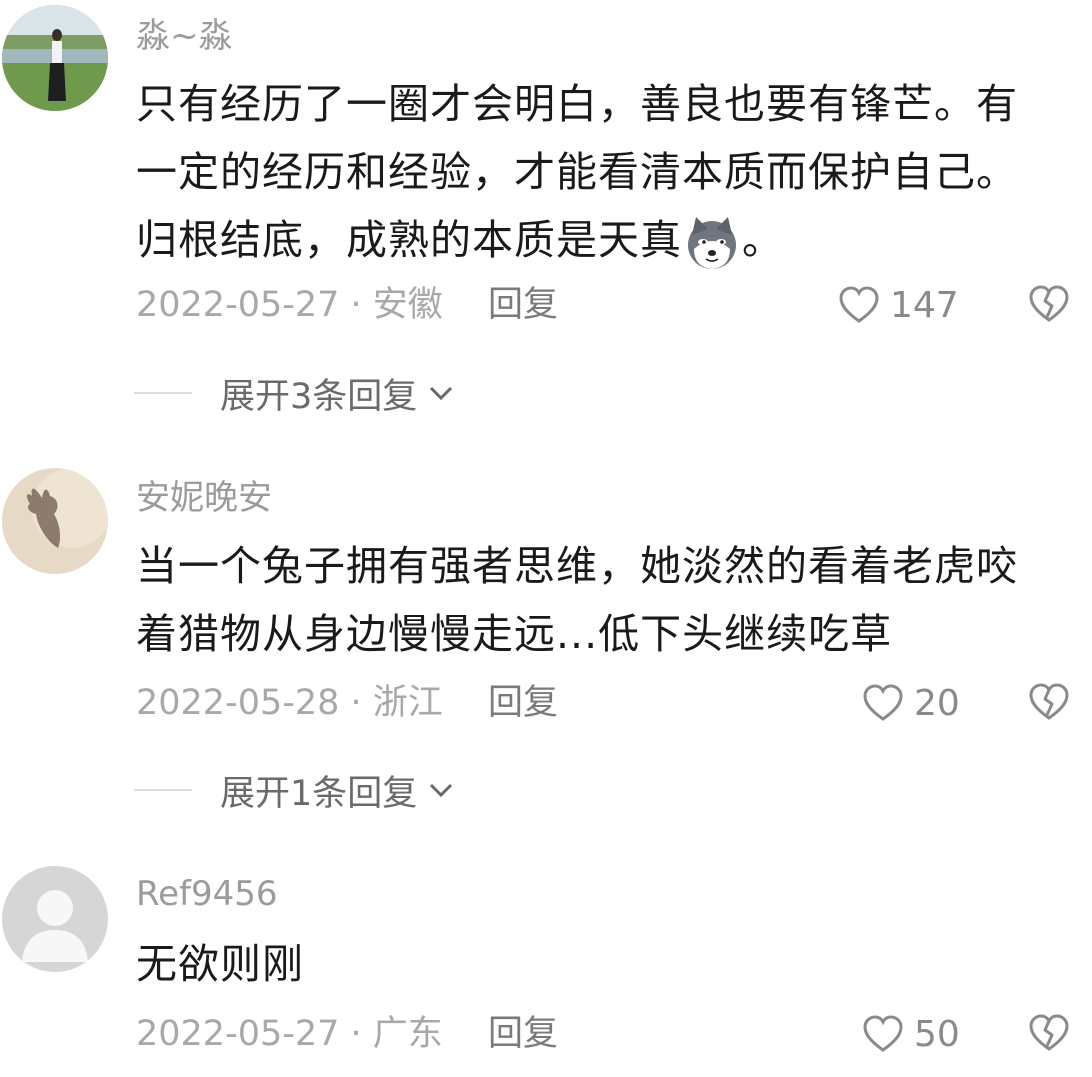 Image resolution: width=1092 pixels, height=1077 pixels. Describe the element at coordinates (204, 498) in the screenshot. I see `username: 安妮晚安` at that location.